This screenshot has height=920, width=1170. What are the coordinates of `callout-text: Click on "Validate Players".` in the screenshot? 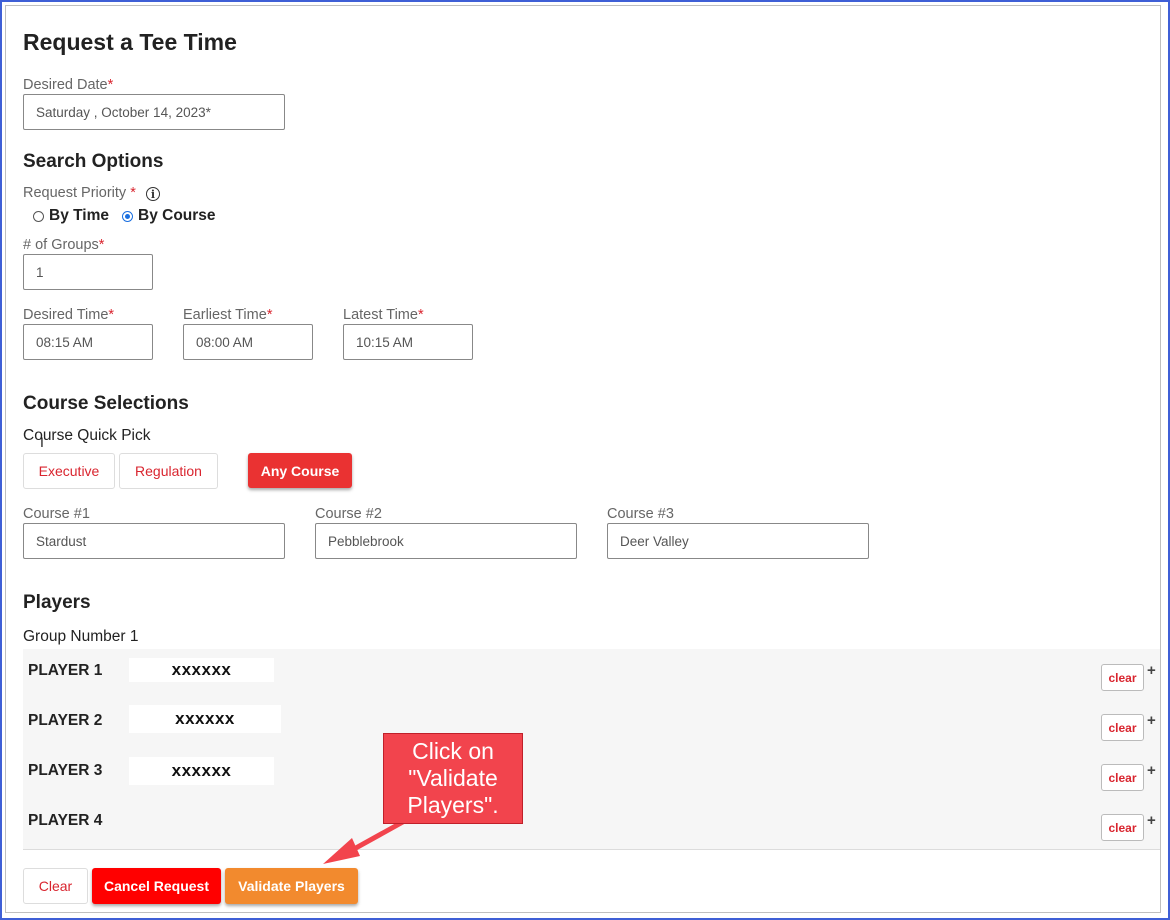 It's located at (453, 778).